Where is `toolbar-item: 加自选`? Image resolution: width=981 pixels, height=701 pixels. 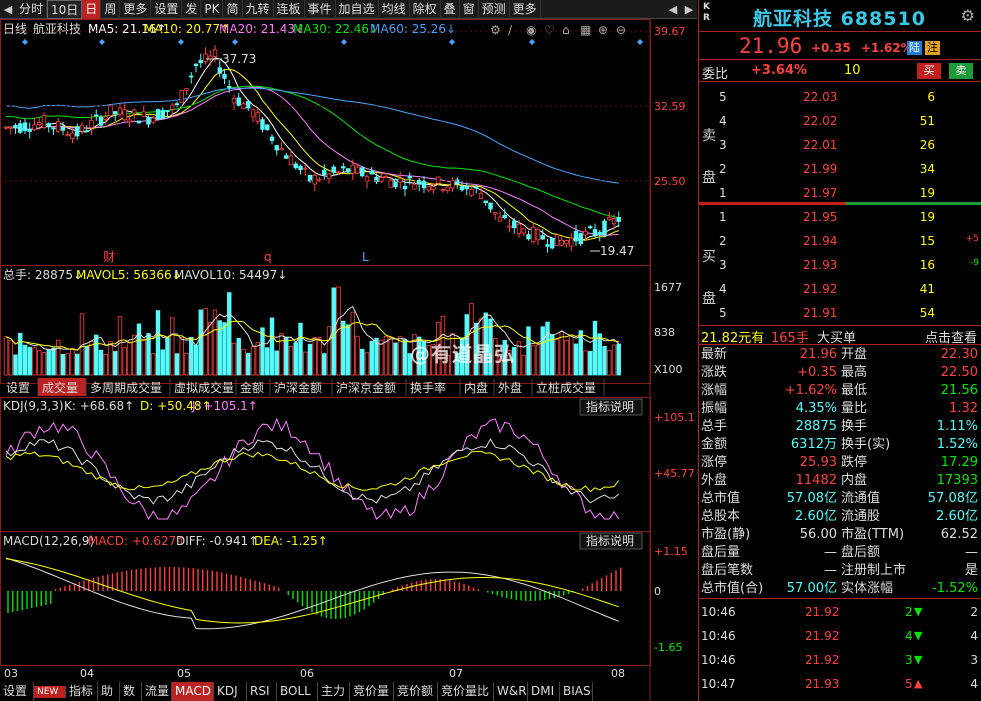 toolbar-item: 加自选 is located at coordinates (357, 9).